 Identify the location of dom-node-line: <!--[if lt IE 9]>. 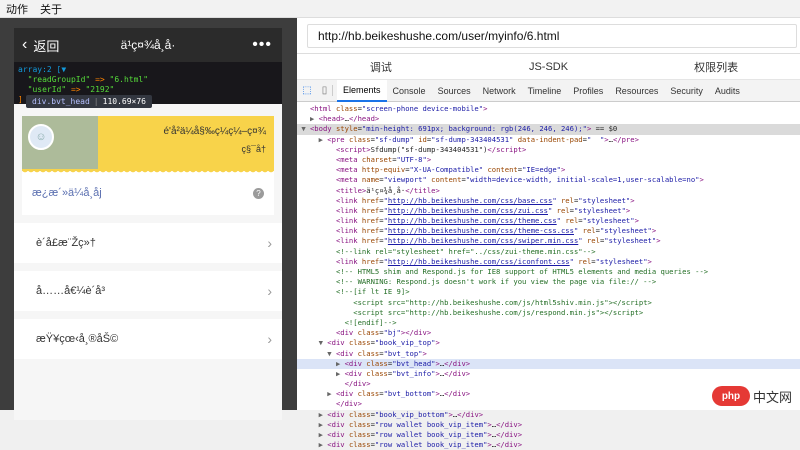
(548, 292).